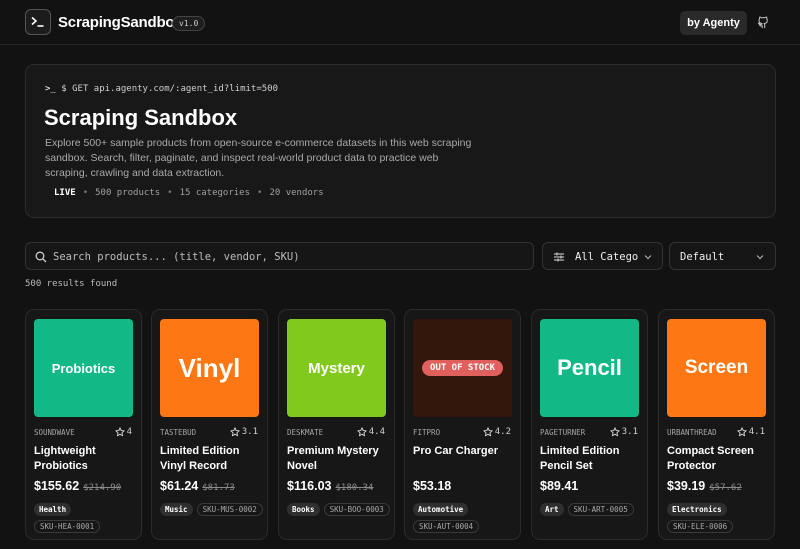 The height and width of the screenshot is (549, 800). What do you see at coordinates (697, 509) in the screenshot?
I see `category-tag: Electronics` at bounding box center [697, 509].